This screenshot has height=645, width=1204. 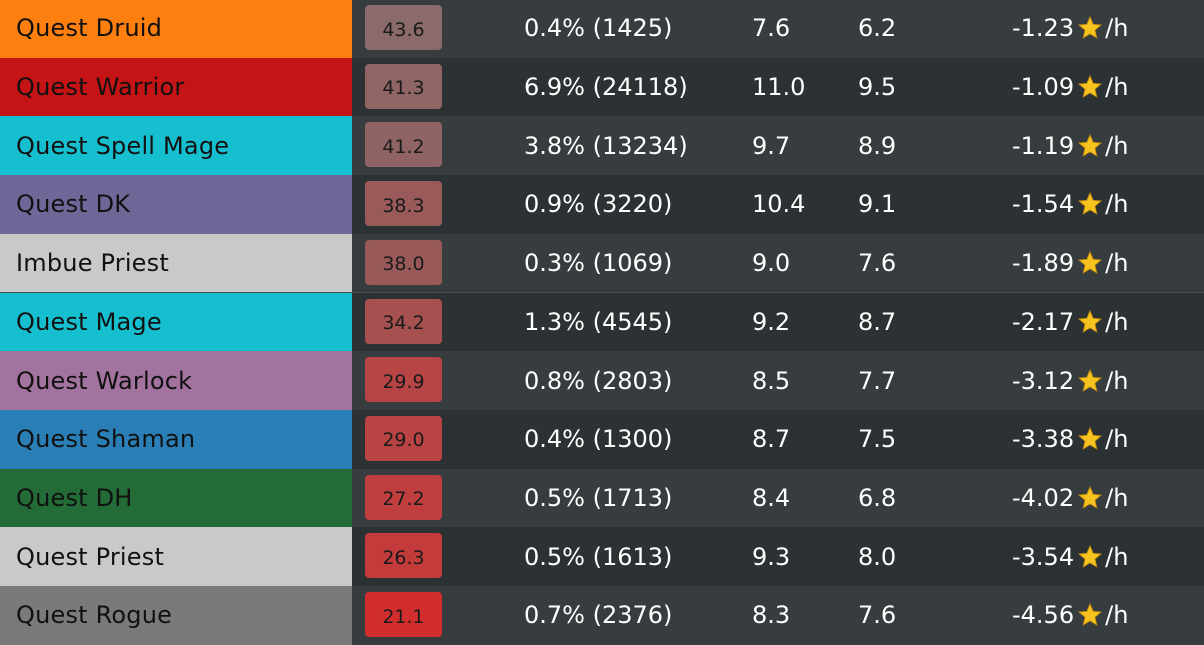 What do you see at coordinates (1043, 263) in the screenshot?
I see `climb-value: -1.89` at bounding box center [1043, 263].